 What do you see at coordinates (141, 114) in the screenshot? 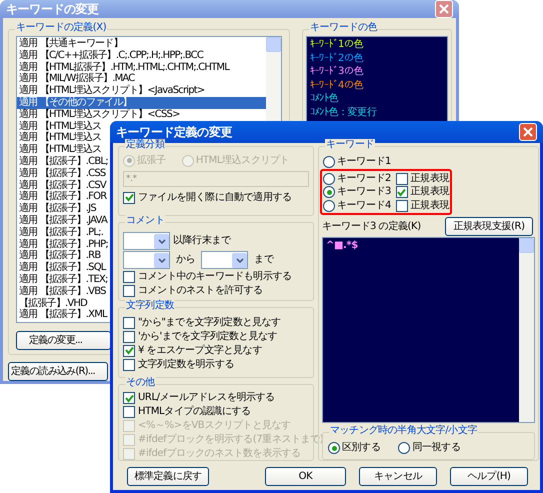
I see `list-item: 適用 【HTML埋込スクリプト】<CSS>` at bounding box center [141, 114].